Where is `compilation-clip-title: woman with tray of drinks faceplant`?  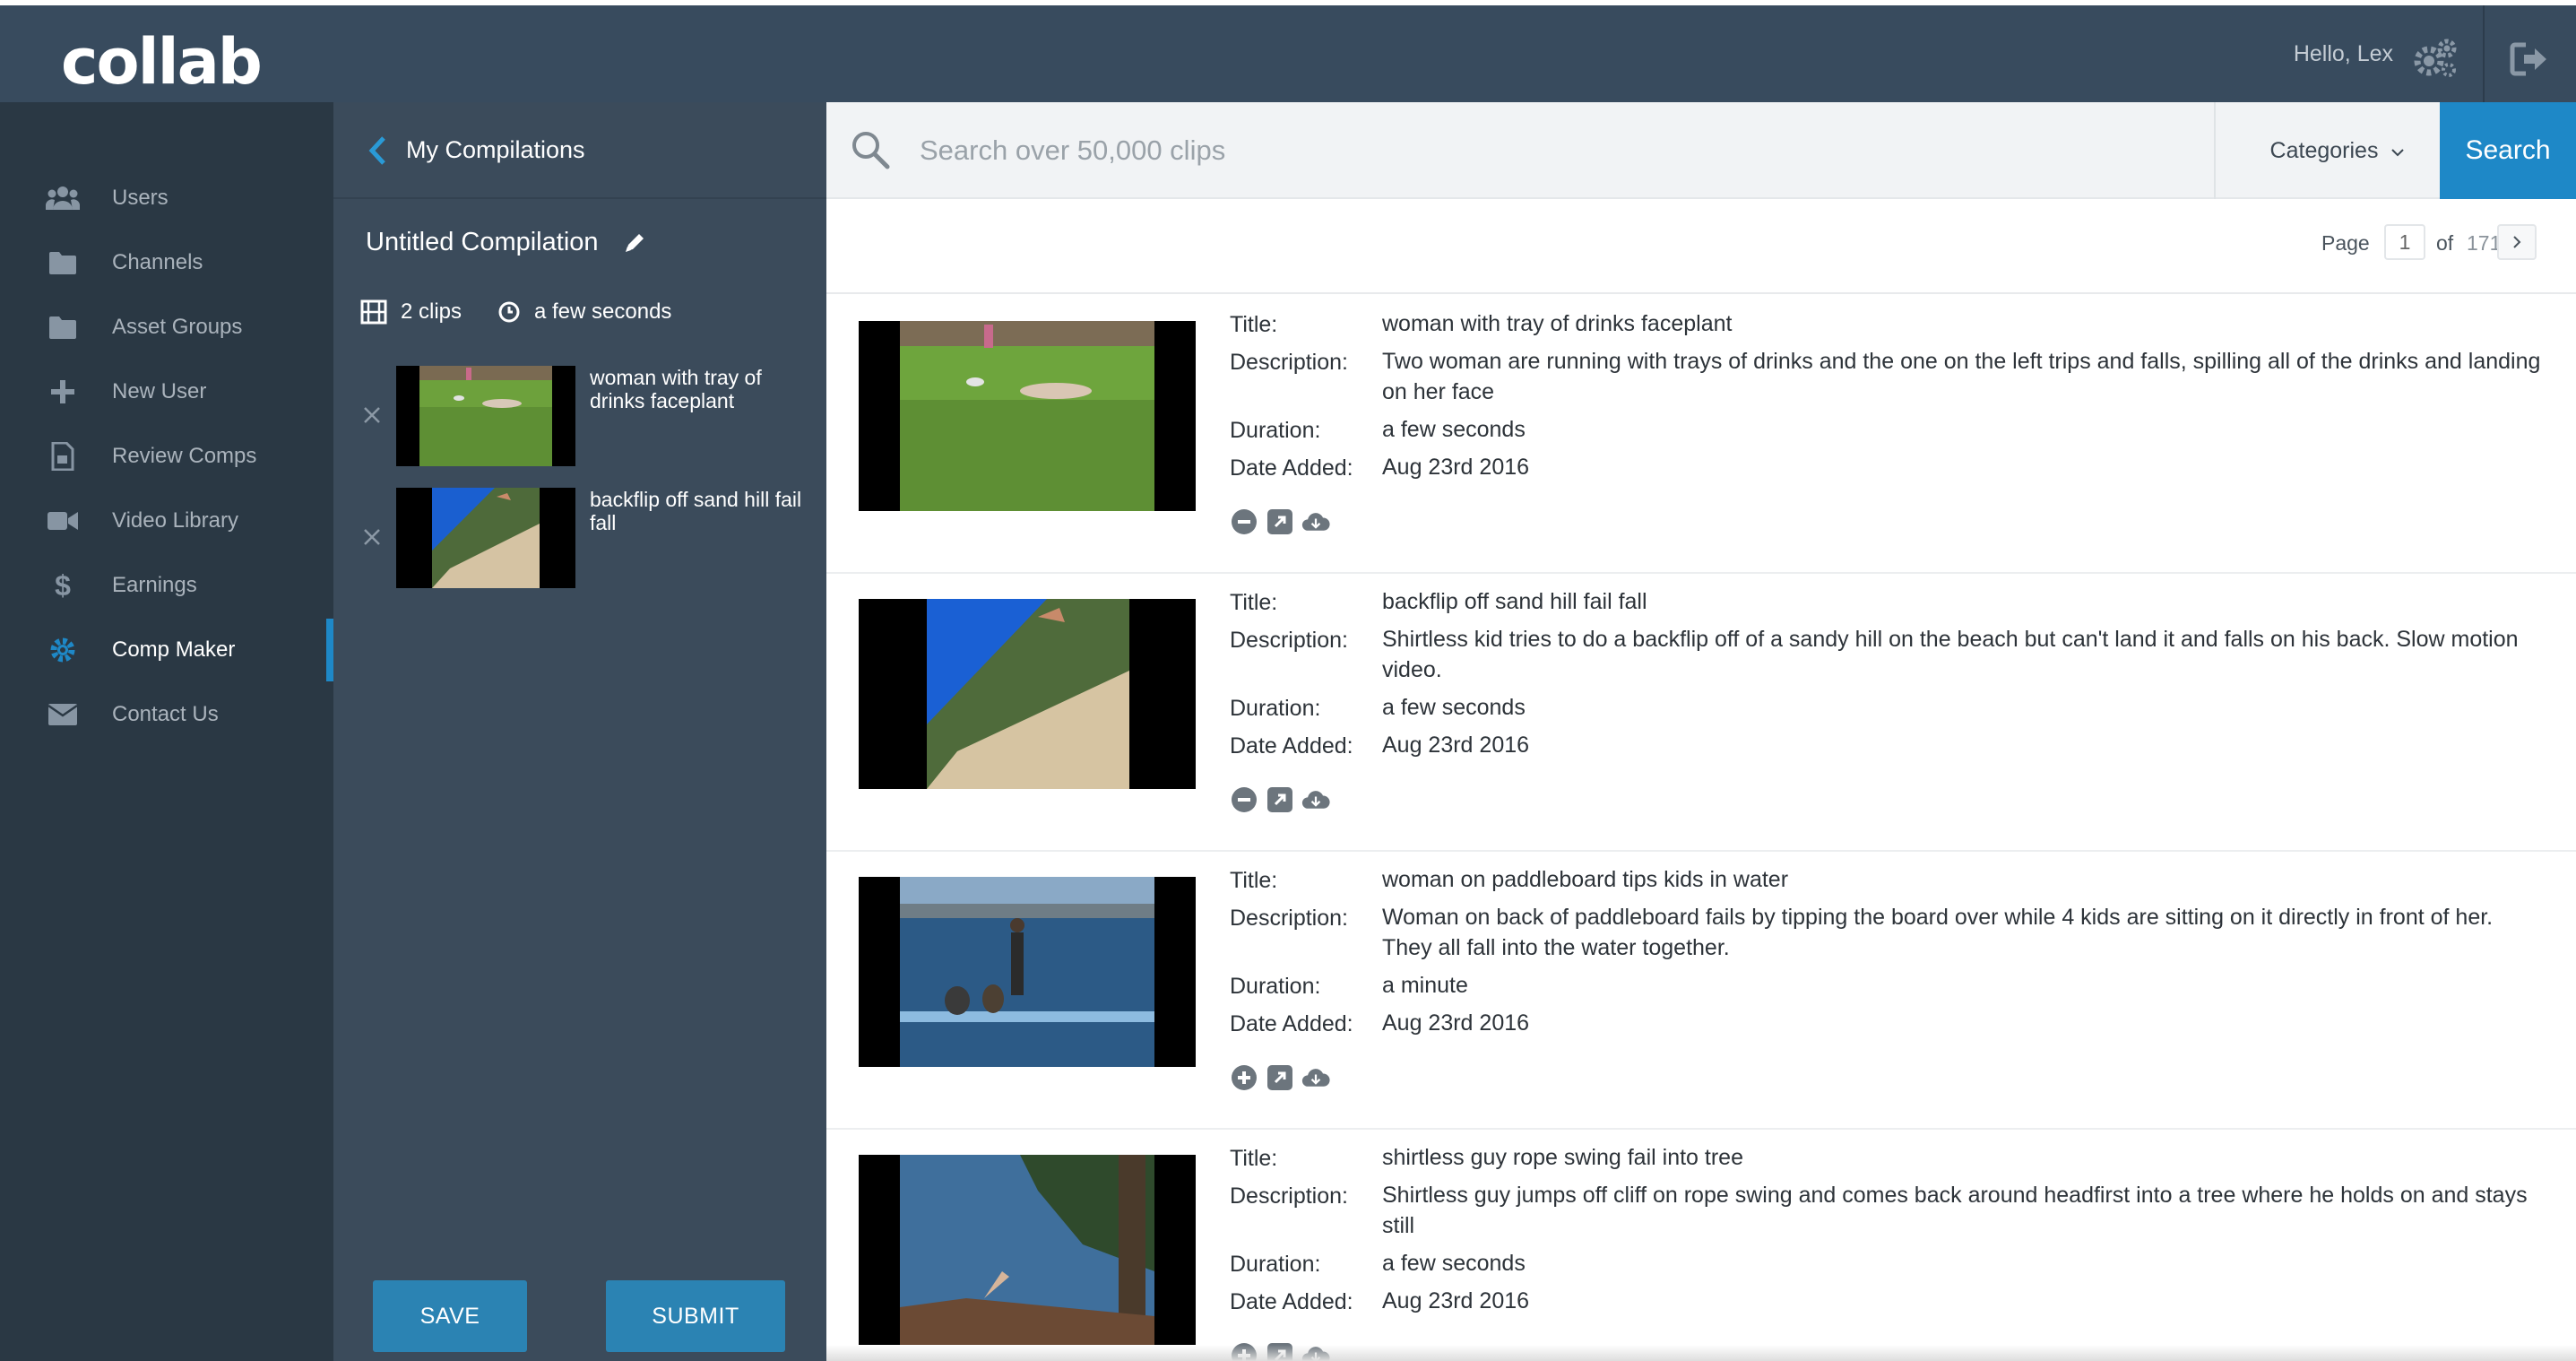
compilation-clip-title: woman with tray of drinks faceplant is located at coordinates (676, 389).